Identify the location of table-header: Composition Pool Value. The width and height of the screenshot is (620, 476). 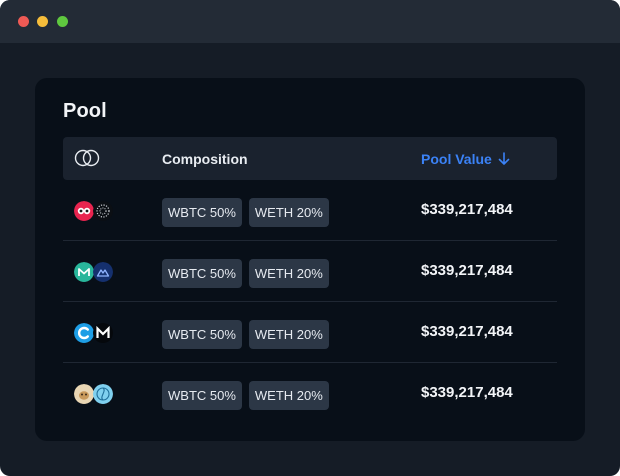
(310, 158).